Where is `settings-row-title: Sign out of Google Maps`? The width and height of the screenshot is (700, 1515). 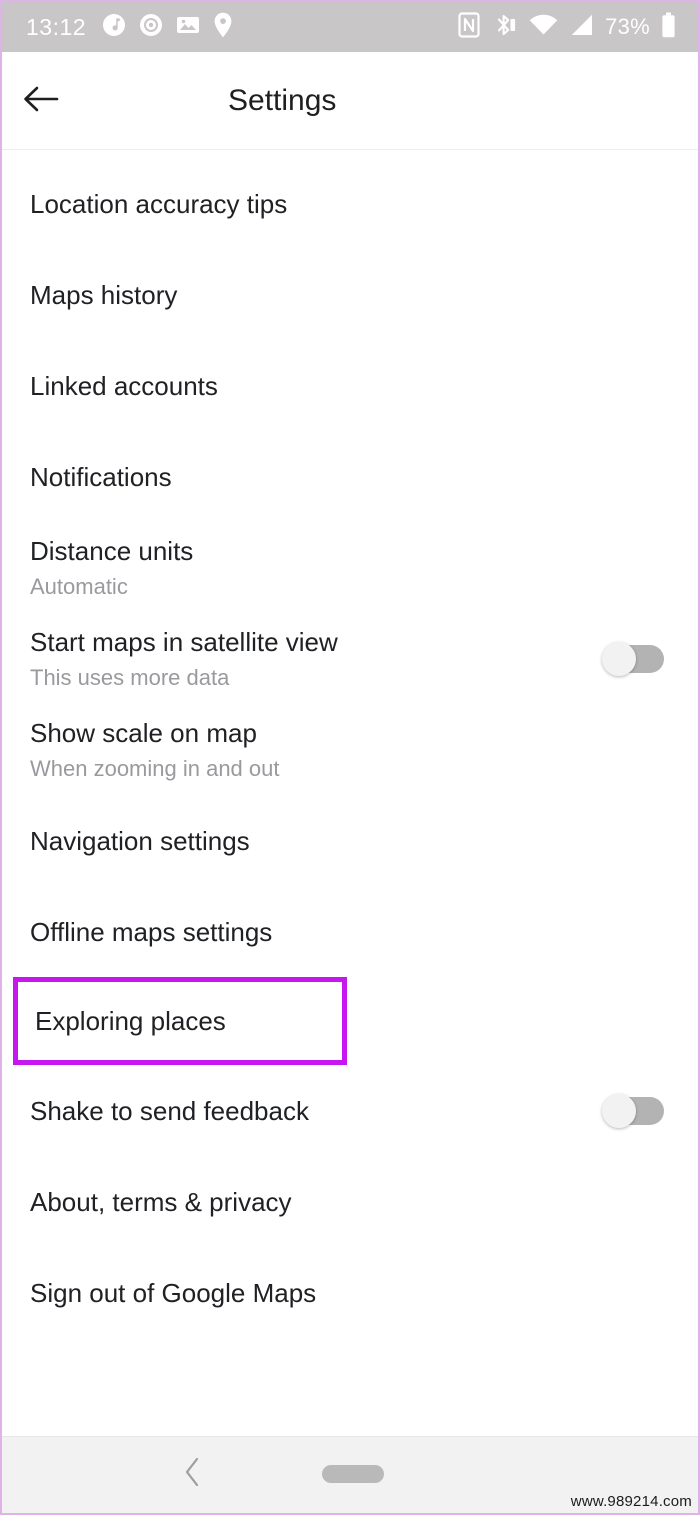 settings-row-title: Sign out of Google Maps is located at coordinates (173, 1292).